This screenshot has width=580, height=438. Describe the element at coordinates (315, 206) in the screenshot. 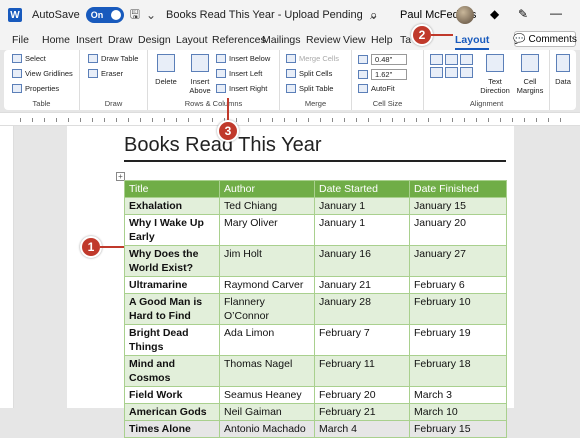

I see `table-row: Exhalation Ted Chiang January 1 January 15` at that location.